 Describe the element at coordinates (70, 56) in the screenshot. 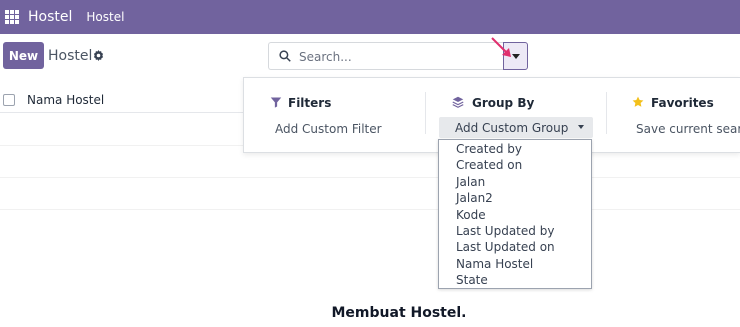

I see `breadcrumb: Hostel` at that location.